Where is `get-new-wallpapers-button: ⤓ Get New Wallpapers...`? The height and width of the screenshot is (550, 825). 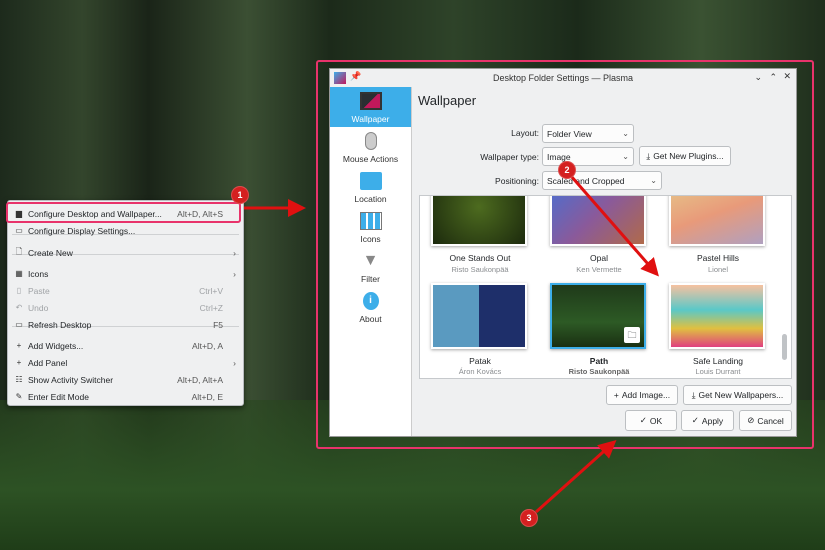
get-new-wallpapers-button: ⤓ Get New Wallpapers... is located at coordinates (737, 395).